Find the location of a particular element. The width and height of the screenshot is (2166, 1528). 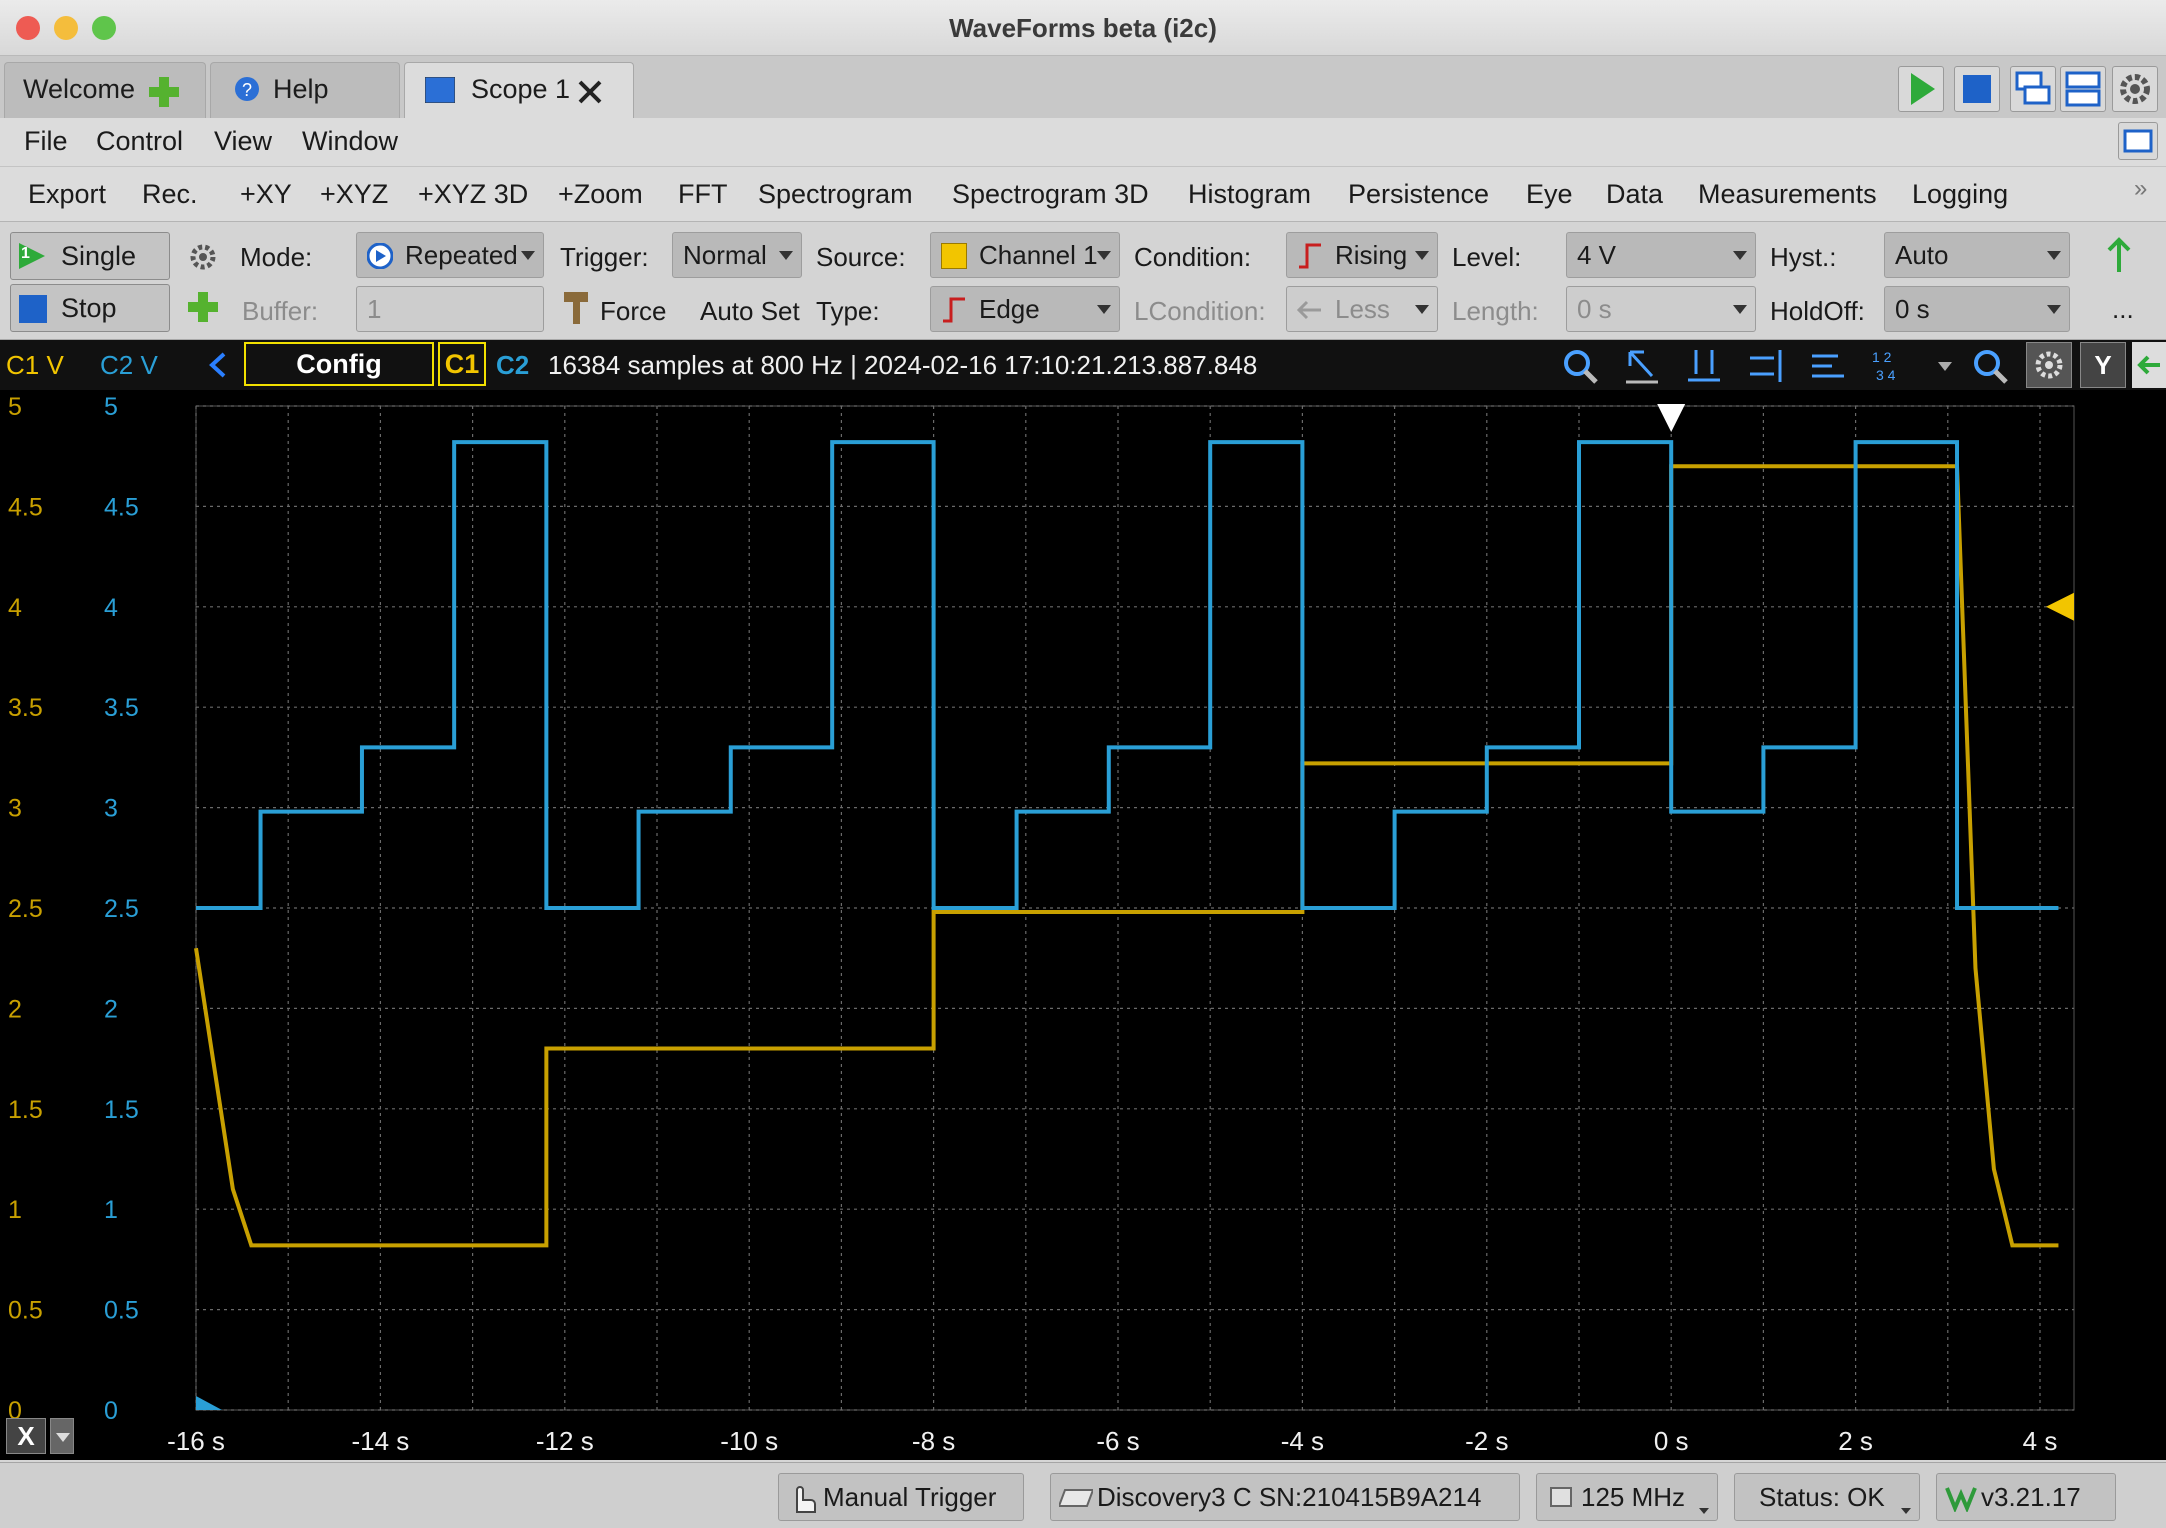

hysteresis-select: Auto is located at coordinates (1977, 255).